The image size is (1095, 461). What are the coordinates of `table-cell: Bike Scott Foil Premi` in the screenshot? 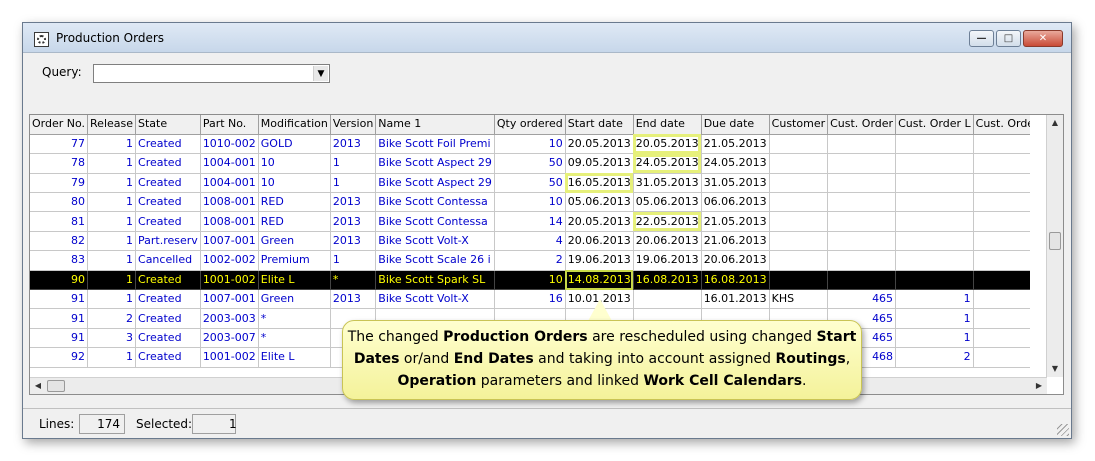 It's located at (435, 144).